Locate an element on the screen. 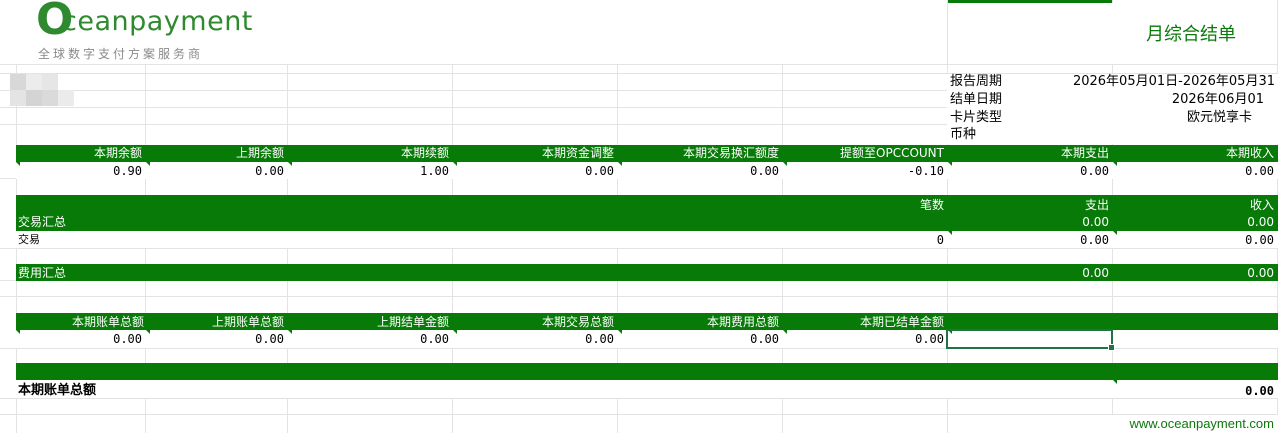 Image resolution: width=1278 pixels, height=433 pixels. fee-expense: 0.00 is located at coordinates (1095, 273).